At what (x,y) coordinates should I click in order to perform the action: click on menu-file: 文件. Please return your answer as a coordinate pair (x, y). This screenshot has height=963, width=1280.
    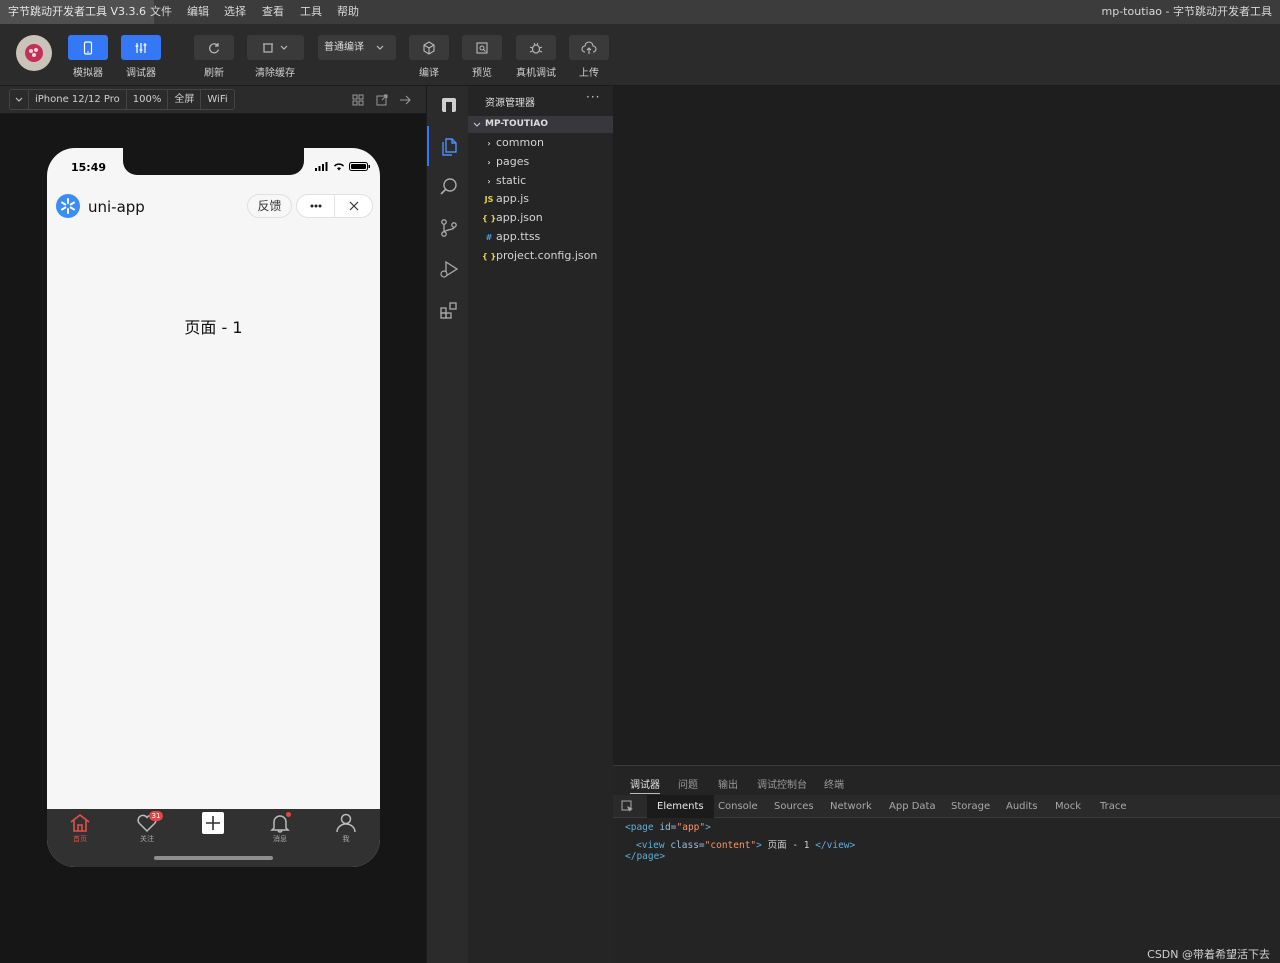
    Looking at the image, I should click on (161, 12).